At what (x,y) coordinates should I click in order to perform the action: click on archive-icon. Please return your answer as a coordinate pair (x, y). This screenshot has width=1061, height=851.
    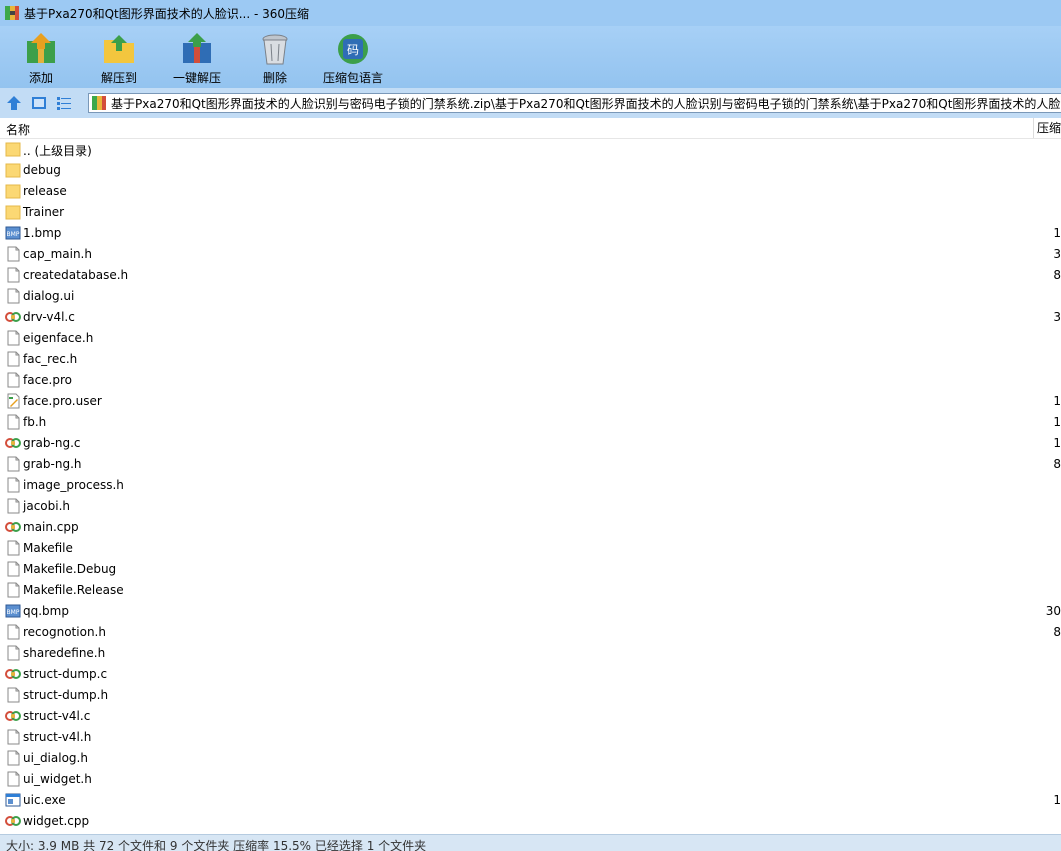
    Looking at the image, I should click on (99, 103).